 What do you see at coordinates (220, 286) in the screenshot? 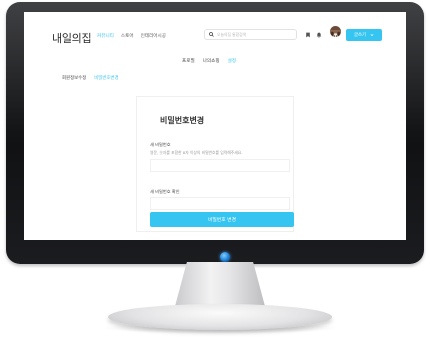
I see `monitor-stand-neck` at bounding box center [220, 286].